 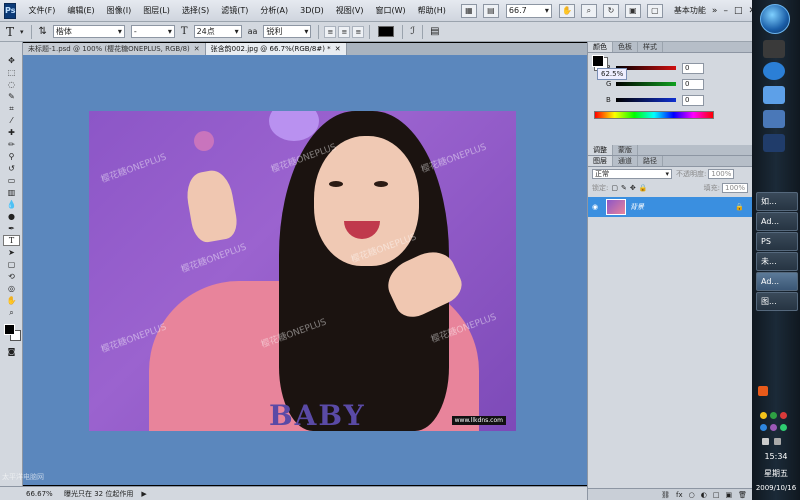 What do you see at coordinates (41, 10) in the screenshot?
I see `menu-file: 文件(F)` at bounding box center [41, 10].